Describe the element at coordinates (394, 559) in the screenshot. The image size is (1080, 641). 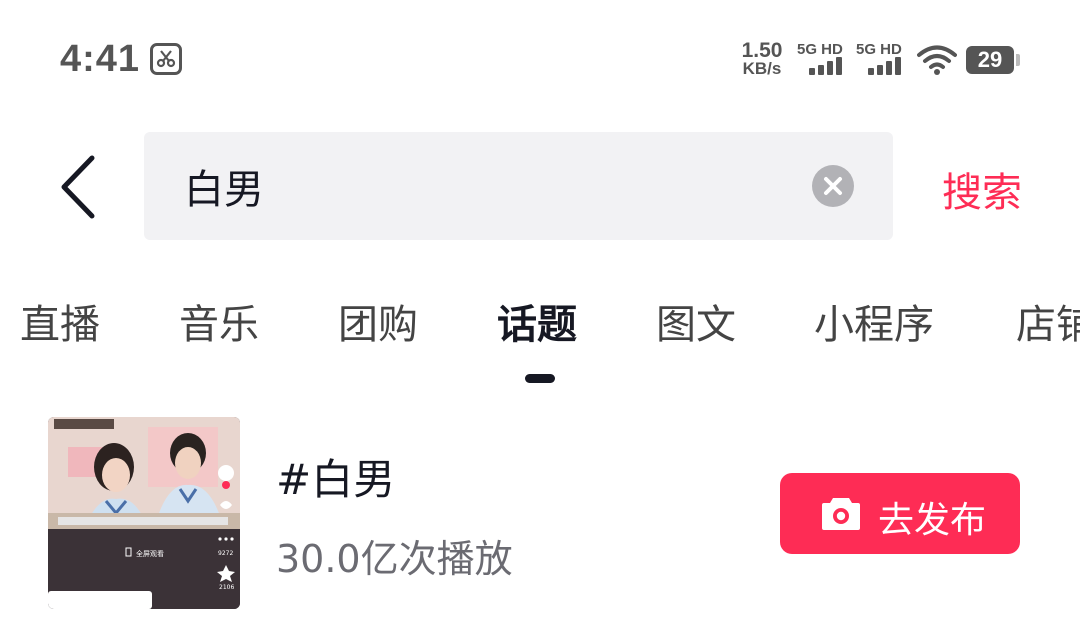
I see `topic-view-count: 30.0亿次播放` at that location.